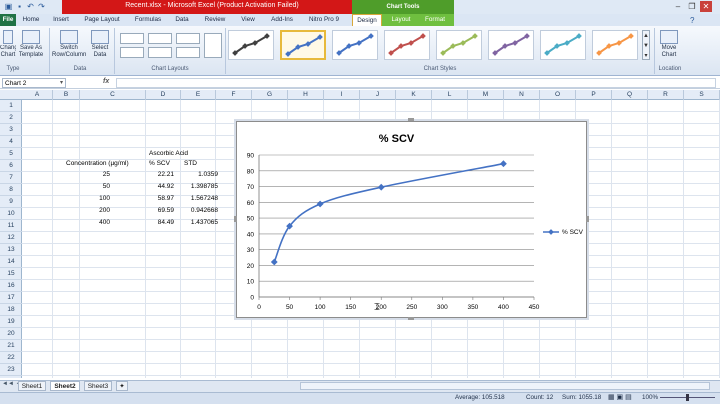 The width and height of the screenshot is (720, 404). Describe the element at coordinates (11, 262) in the screenshot. I see `row-header-14: 14` at that location.